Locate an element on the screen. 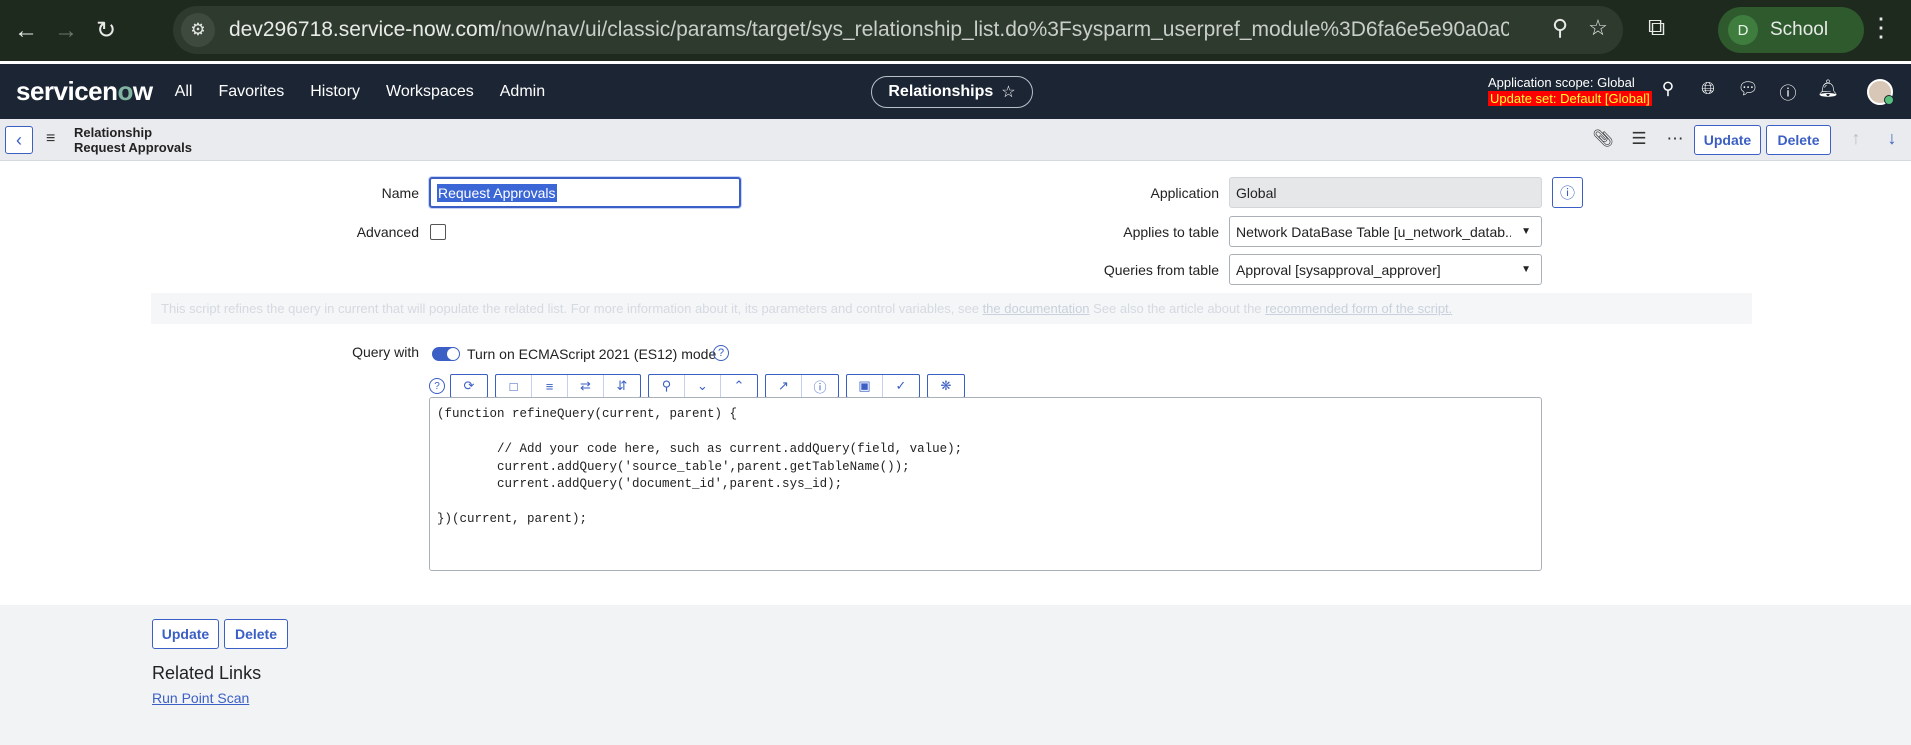 This screenshot has width=1911, height=745. user-avatar is located at coordinates (1880, 92).